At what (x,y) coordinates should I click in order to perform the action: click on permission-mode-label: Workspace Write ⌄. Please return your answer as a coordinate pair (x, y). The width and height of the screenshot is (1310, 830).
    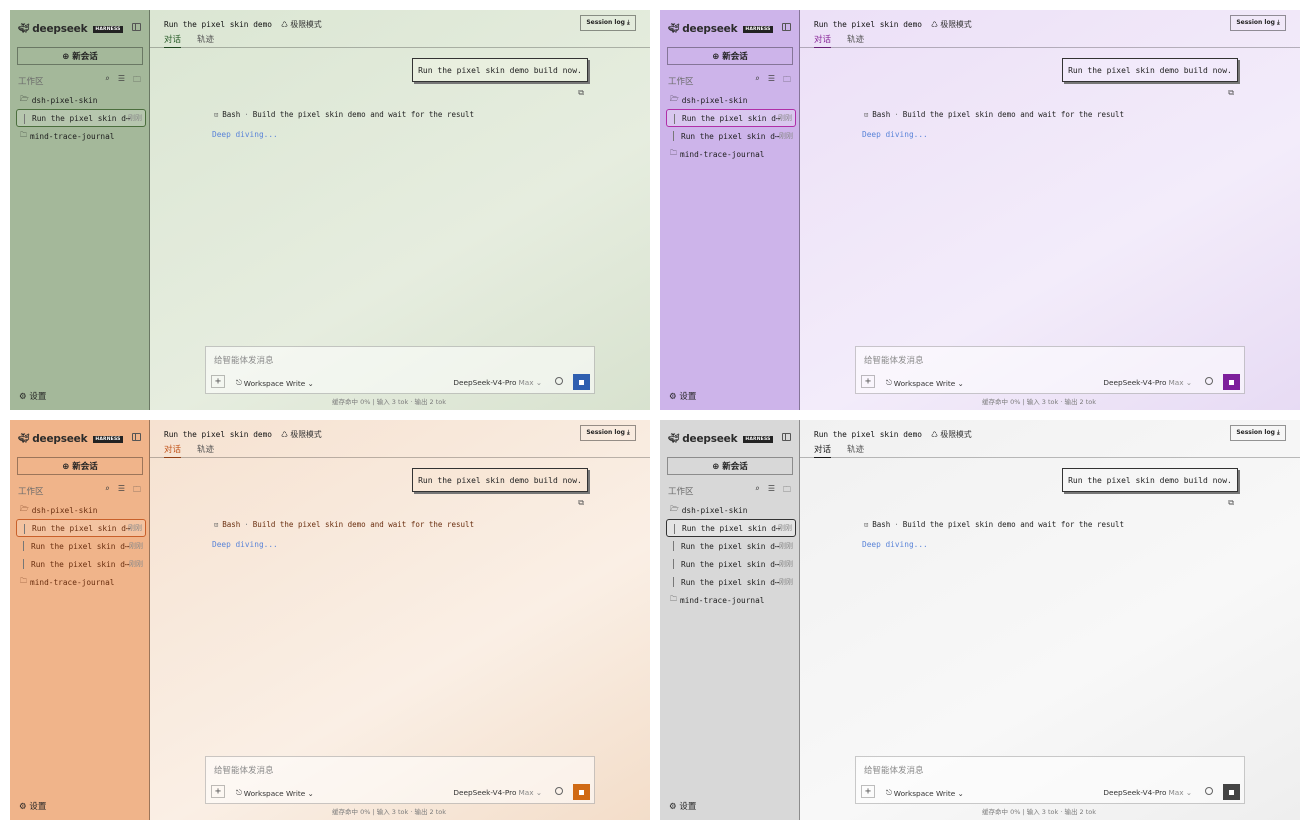
    Looking at the image, I should click on (278, 793).